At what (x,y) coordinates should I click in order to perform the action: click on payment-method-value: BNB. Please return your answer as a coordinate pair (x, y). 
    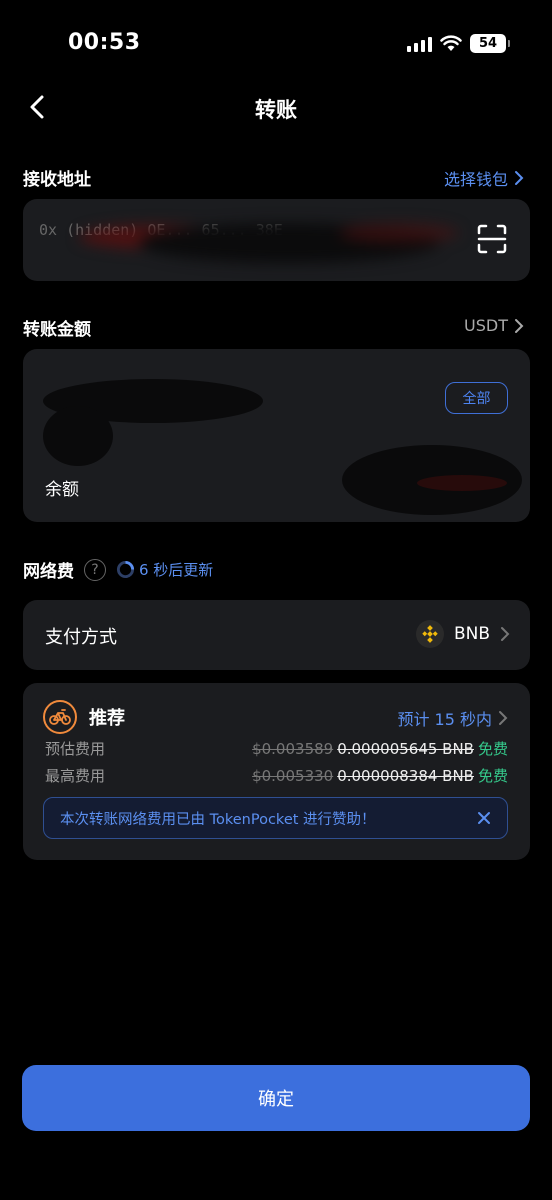
    Looking at the image, I should click on (471, 634).